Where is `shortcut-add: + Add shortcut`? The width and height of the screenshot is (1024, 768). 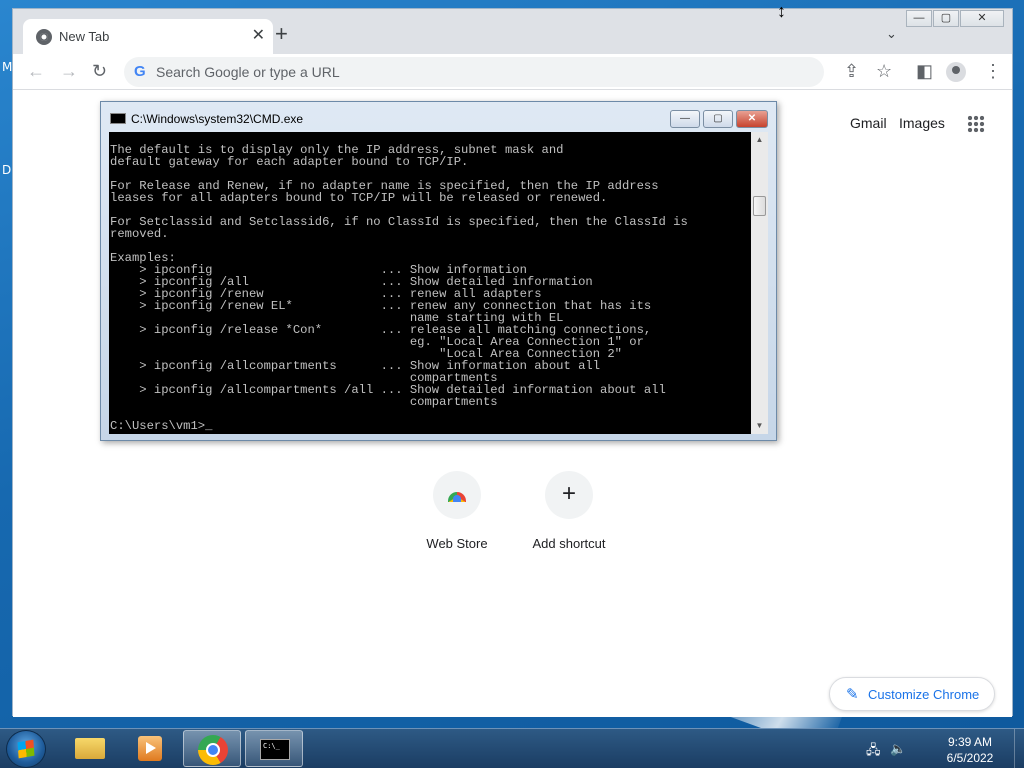
shortcut-add: + Add shortcut is located at coordinates (569, 511).